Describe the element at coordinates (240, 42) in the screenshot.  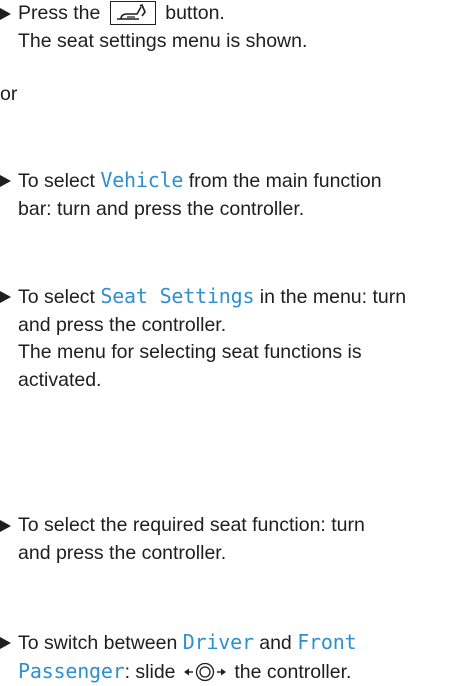
I see `step-result: The seat settings menu is shown.` at that location.